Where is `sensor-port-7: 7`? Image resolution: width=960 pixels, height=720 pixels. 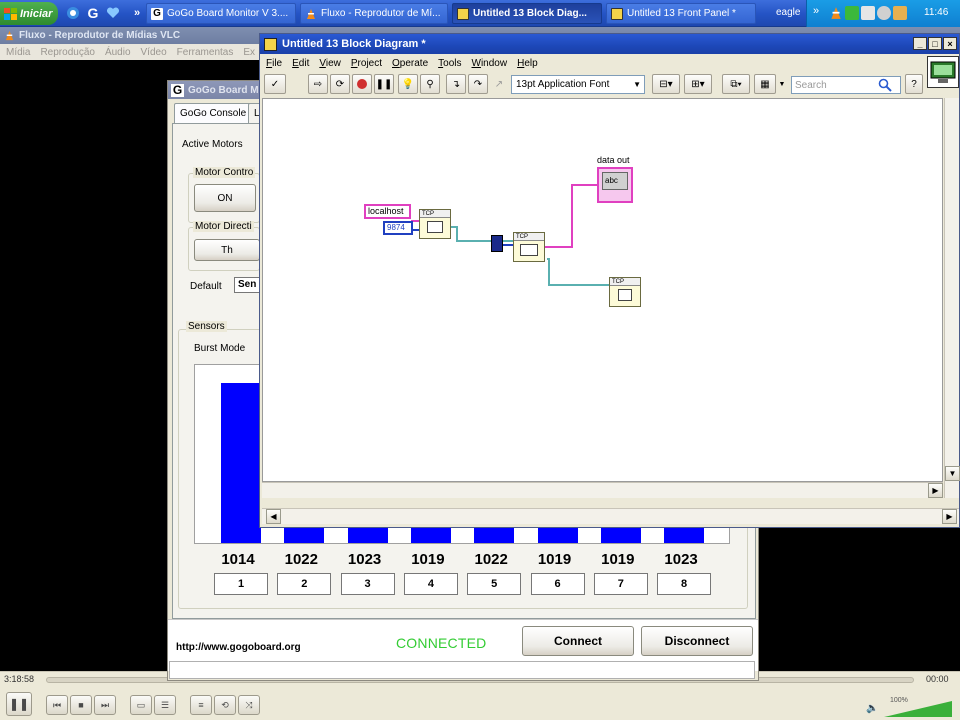
sensor-port-7: 7 is located at coordinates (620, 584).